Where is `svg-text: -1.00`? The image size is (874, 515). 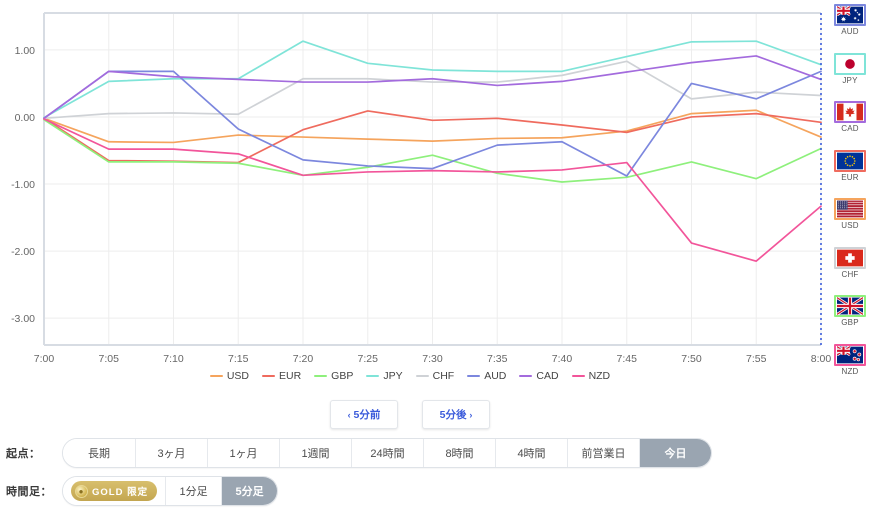
svg-text: -1.00 is located at coordinates (23, 185).